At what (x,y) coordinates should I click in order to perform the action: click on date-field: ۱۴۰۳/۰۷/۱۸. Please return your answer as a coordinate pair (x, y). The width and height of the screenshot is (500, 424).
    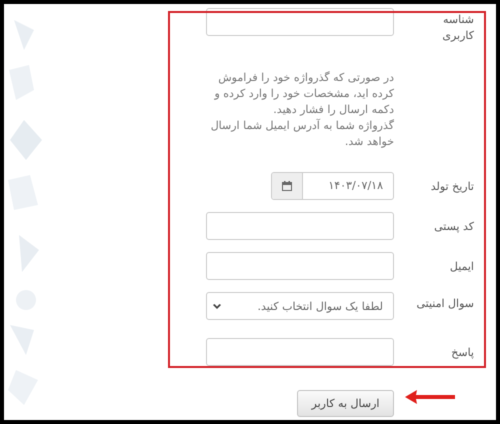
    Looking at the image, I should click on (332, 186).